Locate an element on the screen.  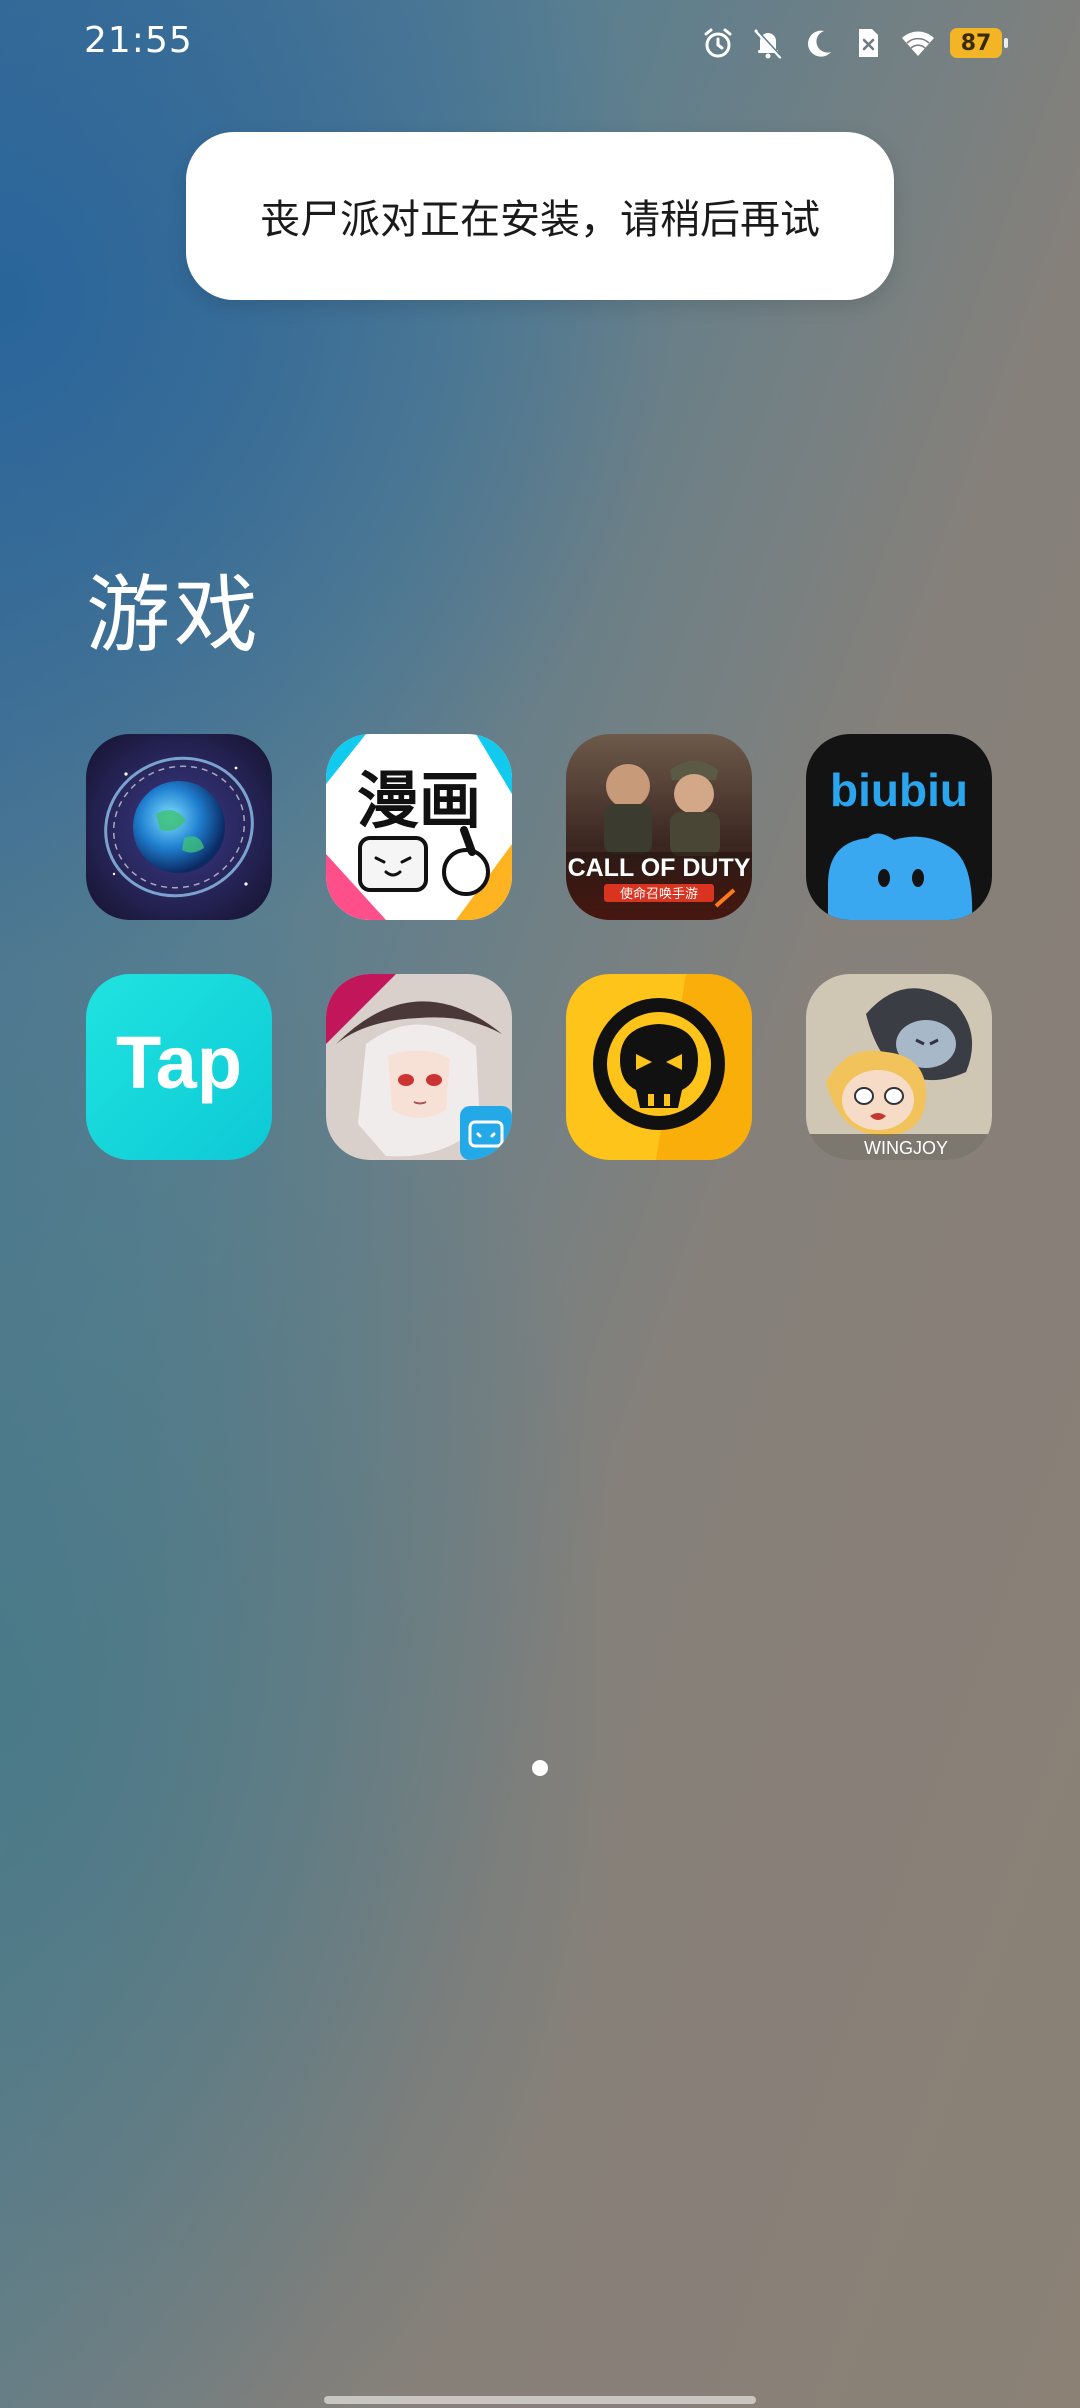
svg-text: biubiu is located at coordinates (899, 790).